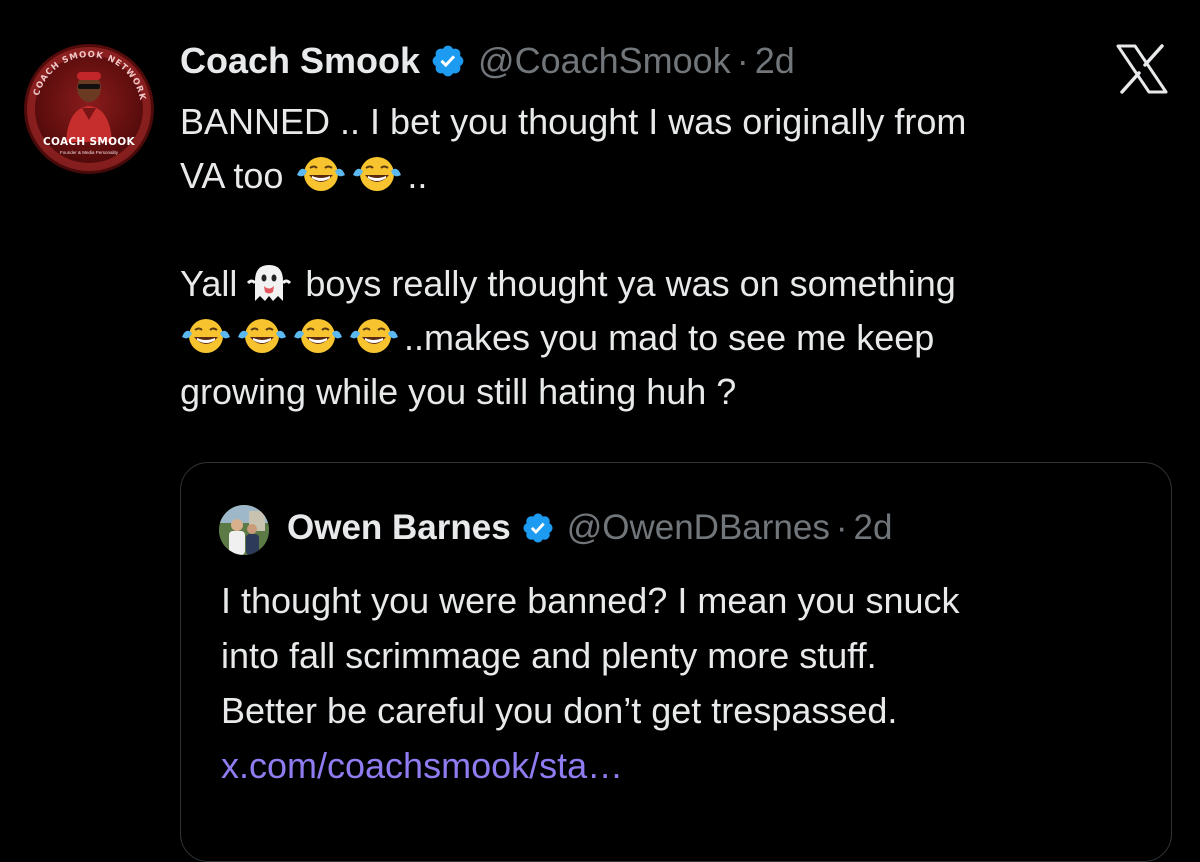  I want to click on author-display-name: Coach Smook, so click(300, 61).